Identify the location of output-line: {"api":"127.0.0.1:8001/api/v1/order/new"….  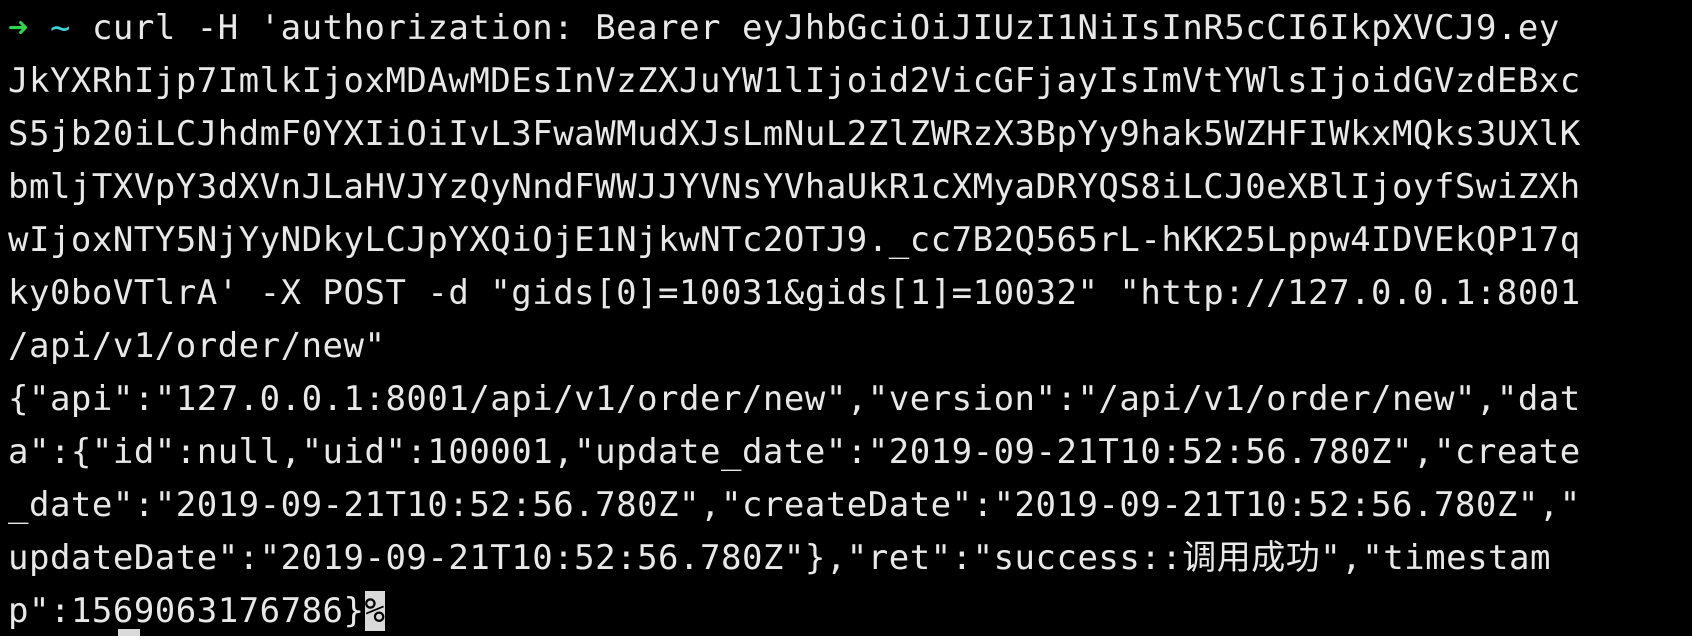
(794, 399).